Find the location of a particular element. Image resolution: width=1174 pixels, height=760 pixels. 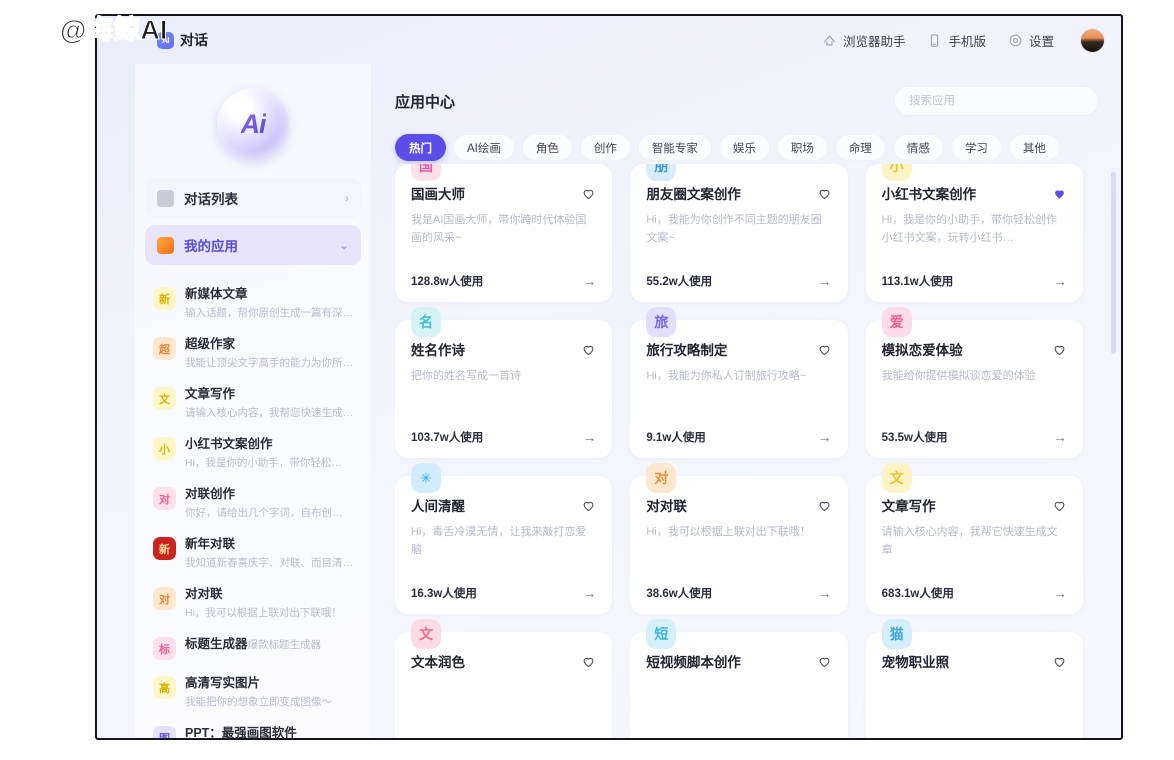

sidebar-app-title: 对对联 is located at coordinates (204, 594).